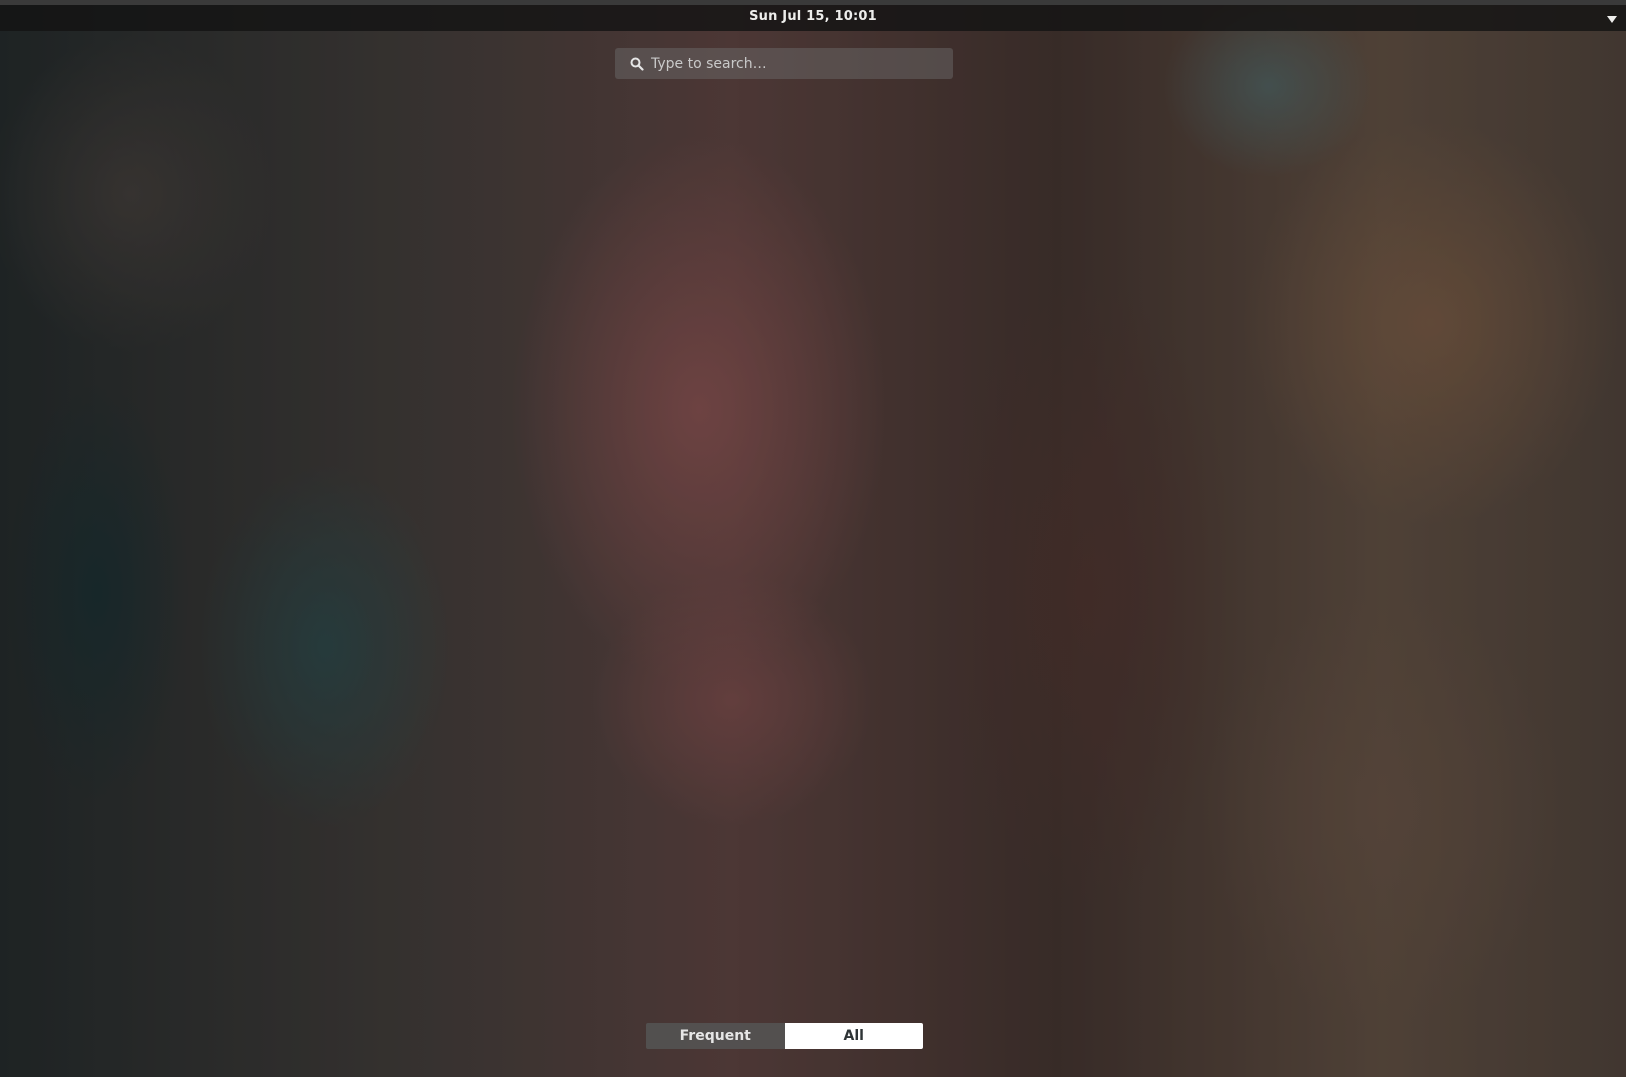 Image resolution: width=1626 pixels, height=1077 pixels. Describe the element at coordinates (796, 63) in the screenshot. I see `search-input` at that location.